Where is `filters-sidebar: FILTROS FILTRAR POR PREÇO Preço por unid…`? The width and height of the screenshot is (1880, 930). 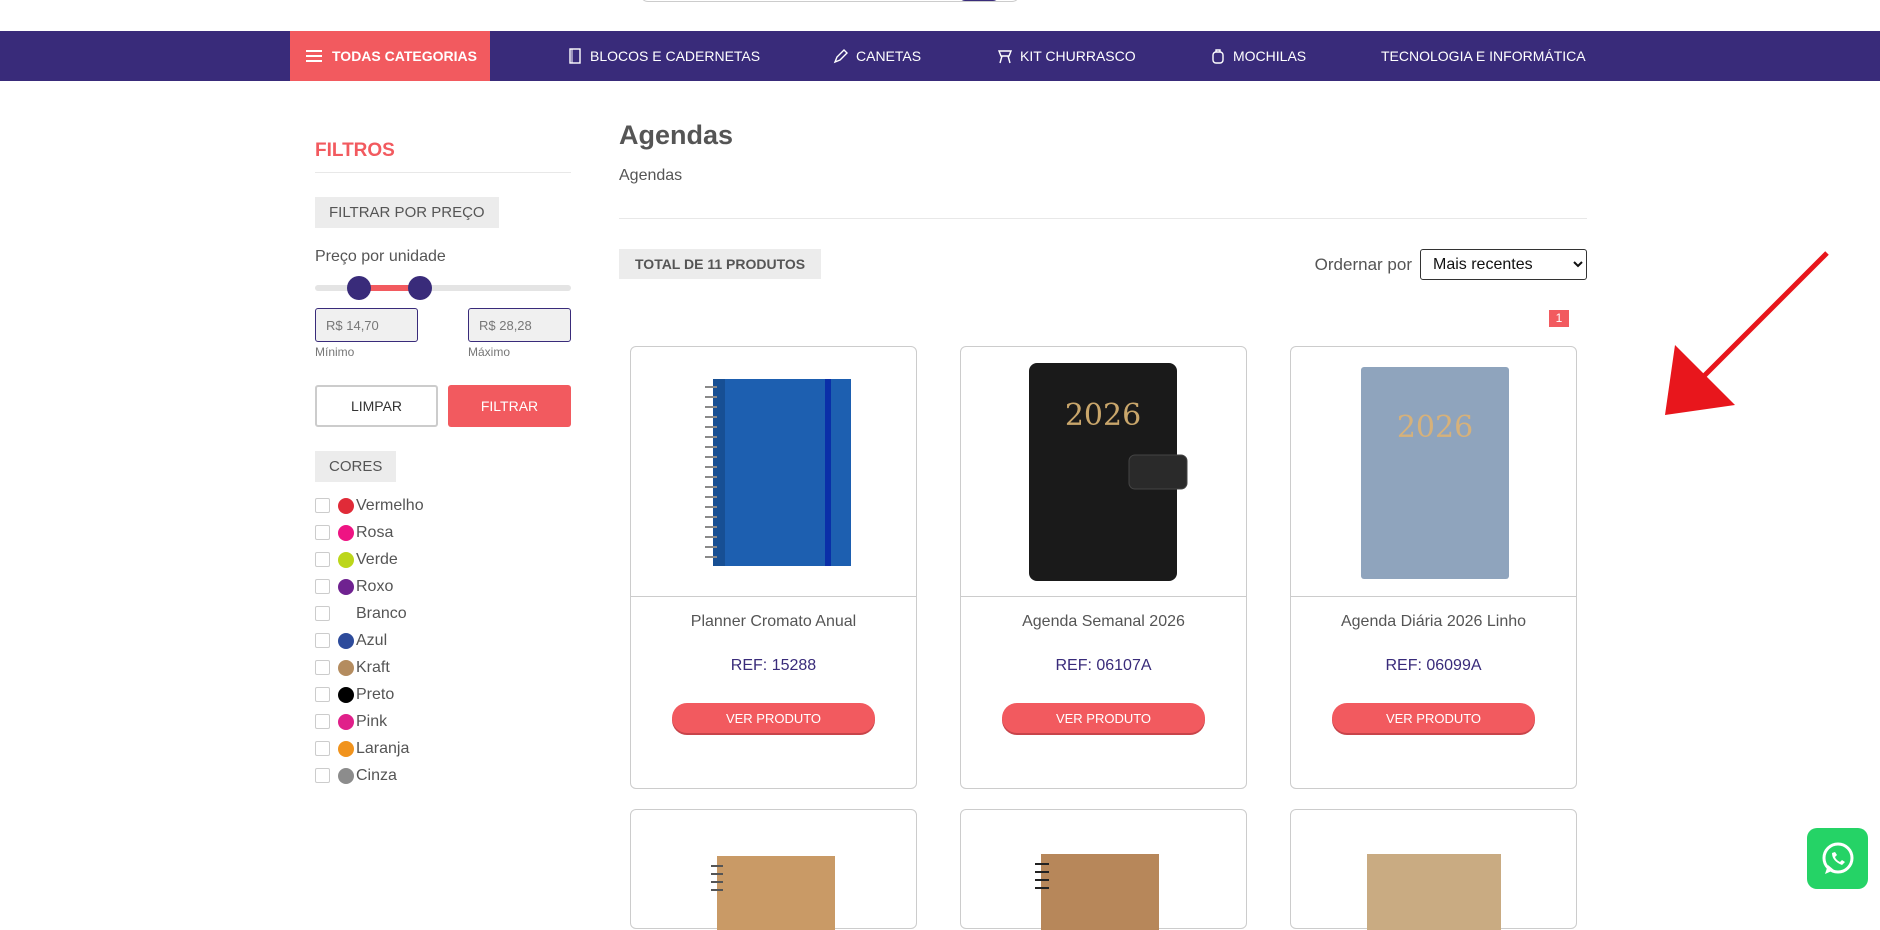
filters-sidebar: FILTROS FILTRAR POR PREÇO Preço por unid… is located at coordinates (443, 464).